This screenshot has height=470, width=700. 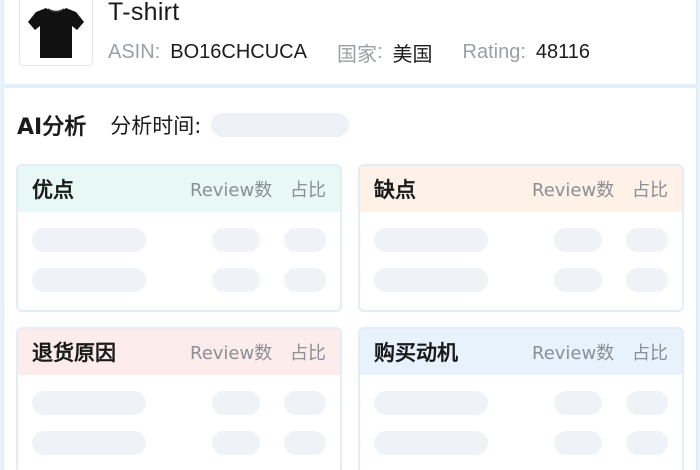 I want to click on tshirt-icon, so click(x=56, y=32).